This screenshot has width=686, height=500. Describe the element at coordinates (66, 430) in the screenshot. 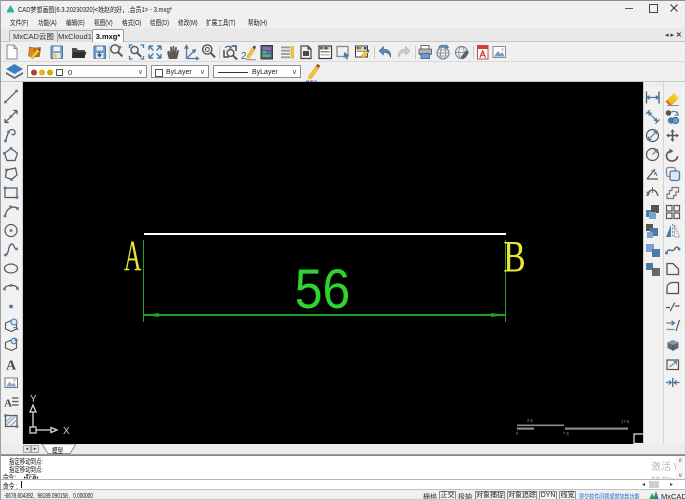

I see `svg-text: X` at that location.